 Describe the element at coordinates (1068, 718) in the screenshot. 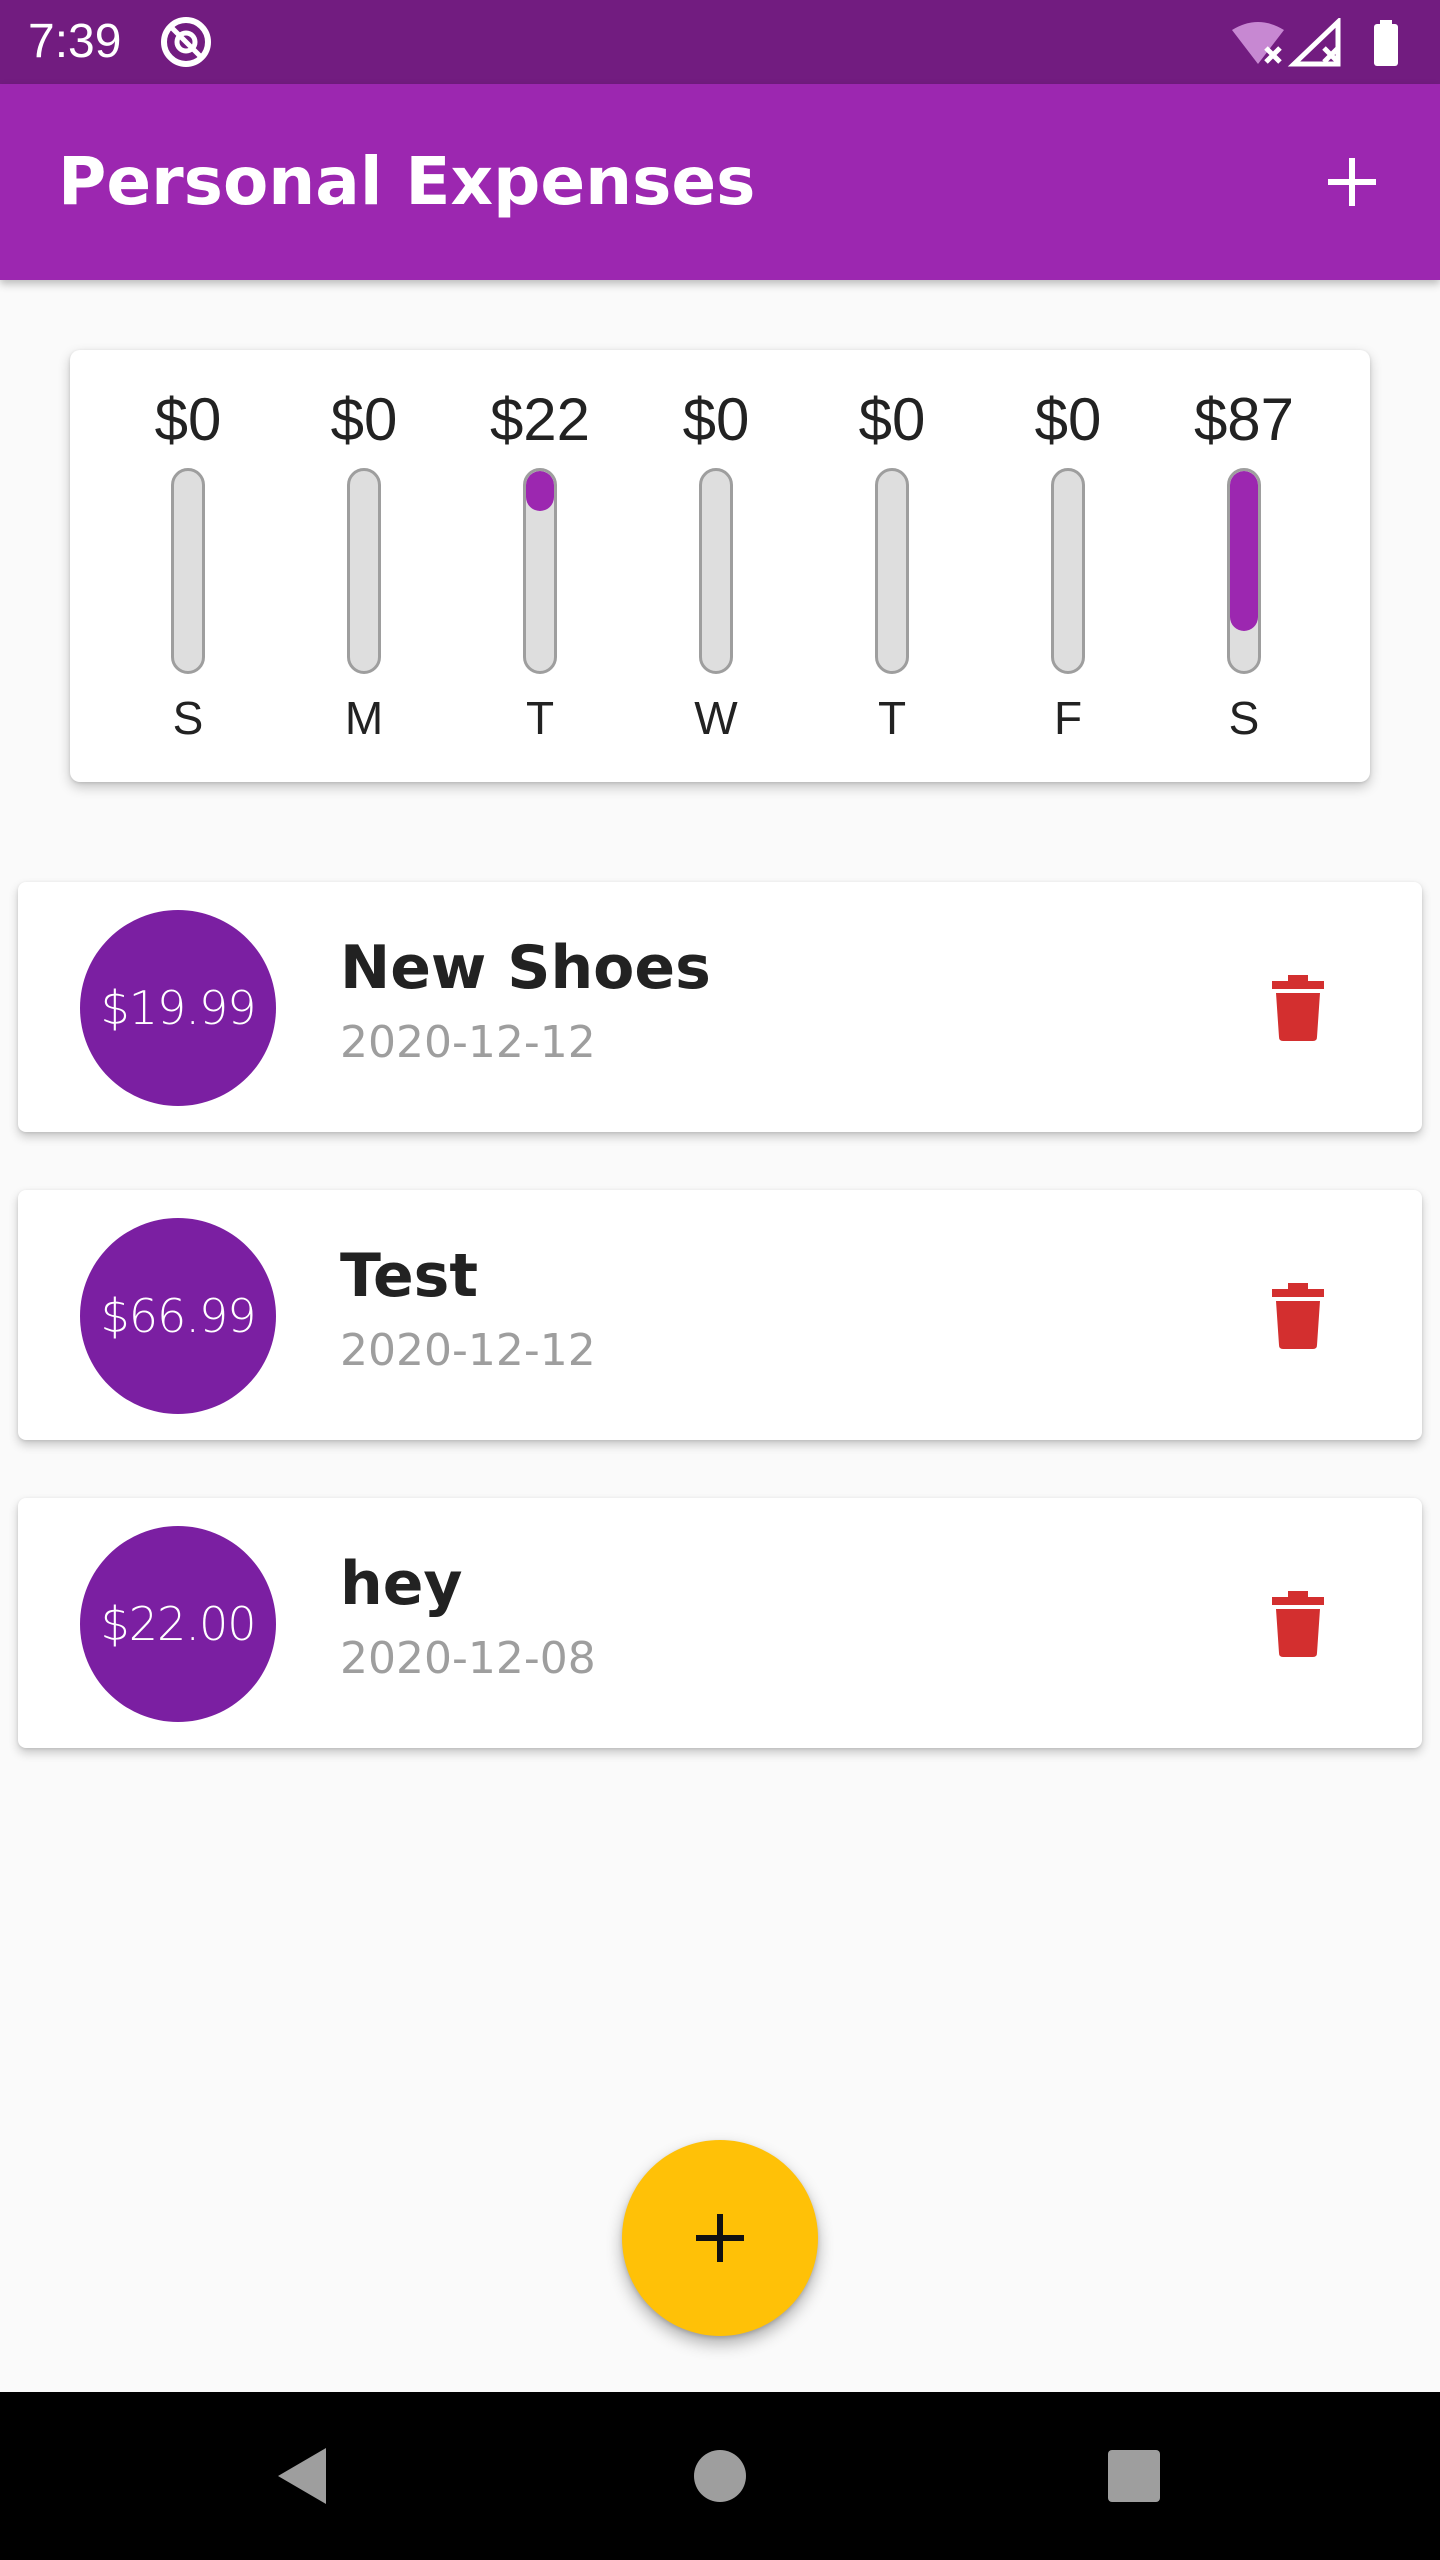

I see `chart-day-label: F` at that location.